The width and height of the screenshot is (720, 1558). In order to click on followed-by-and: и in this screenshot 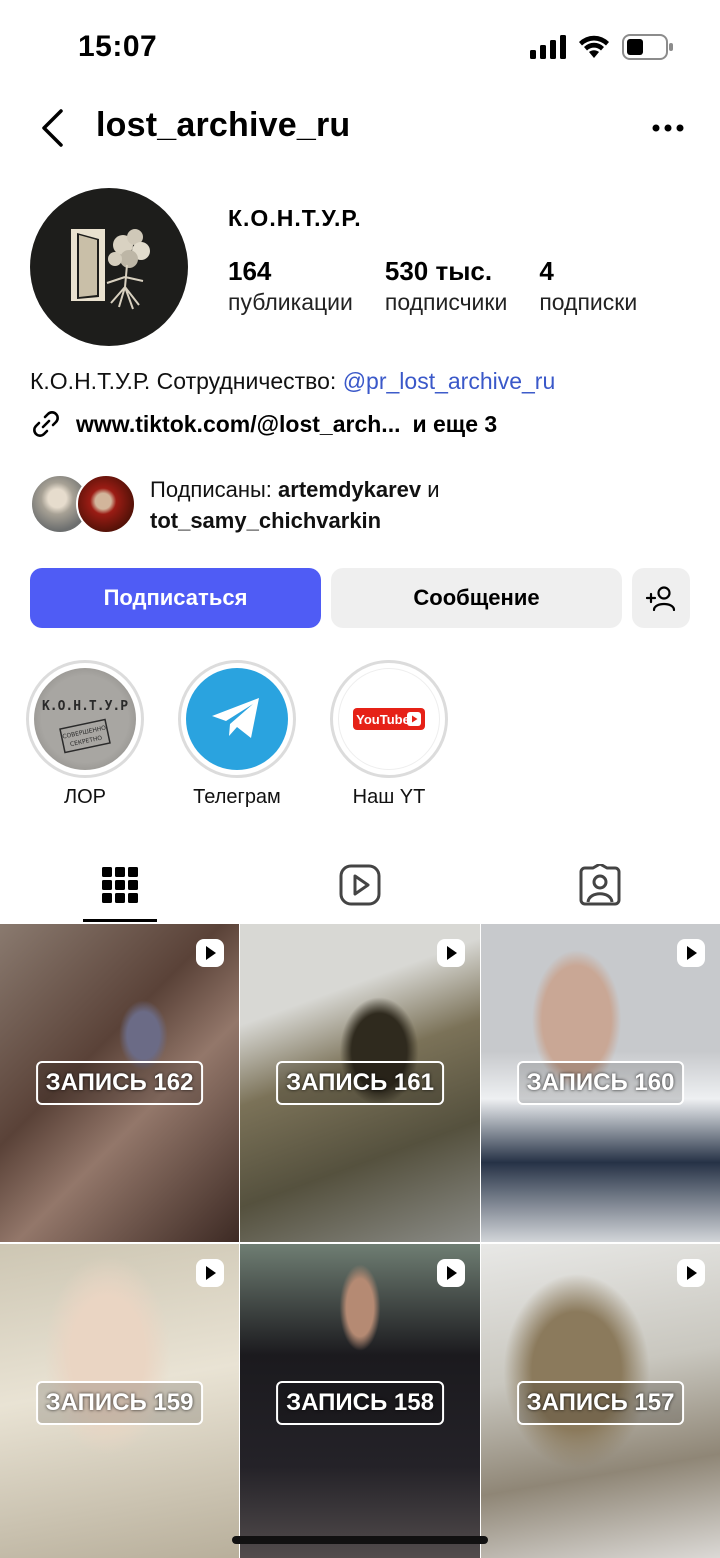, I will do `click(430, 489)`.